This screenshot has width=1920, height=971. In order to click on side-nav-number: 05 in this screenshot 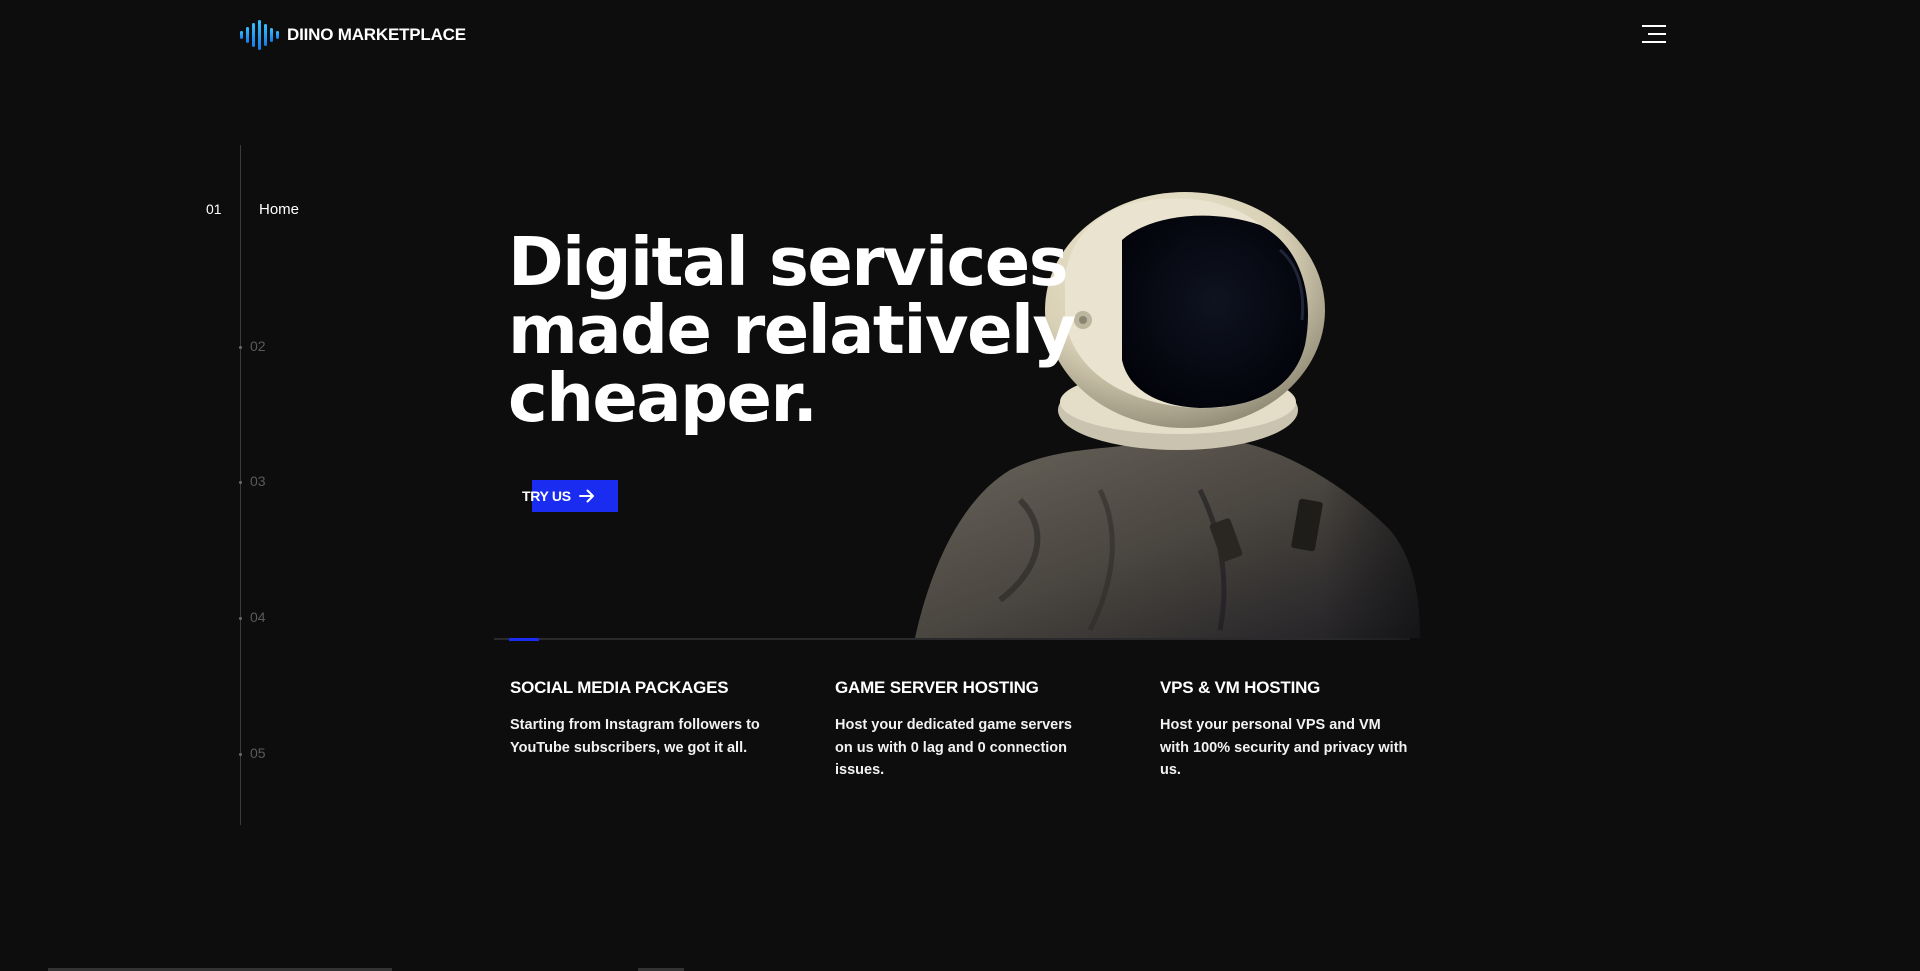, I will do `click(258, 753)`.